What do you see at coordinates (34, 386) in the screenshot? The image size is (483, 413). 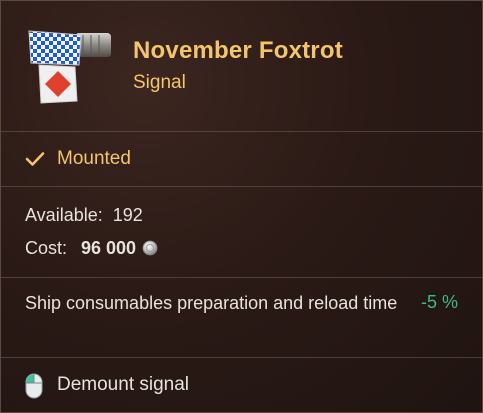 I see `mouse-left-click-icon` at bounding box center [34, 386].